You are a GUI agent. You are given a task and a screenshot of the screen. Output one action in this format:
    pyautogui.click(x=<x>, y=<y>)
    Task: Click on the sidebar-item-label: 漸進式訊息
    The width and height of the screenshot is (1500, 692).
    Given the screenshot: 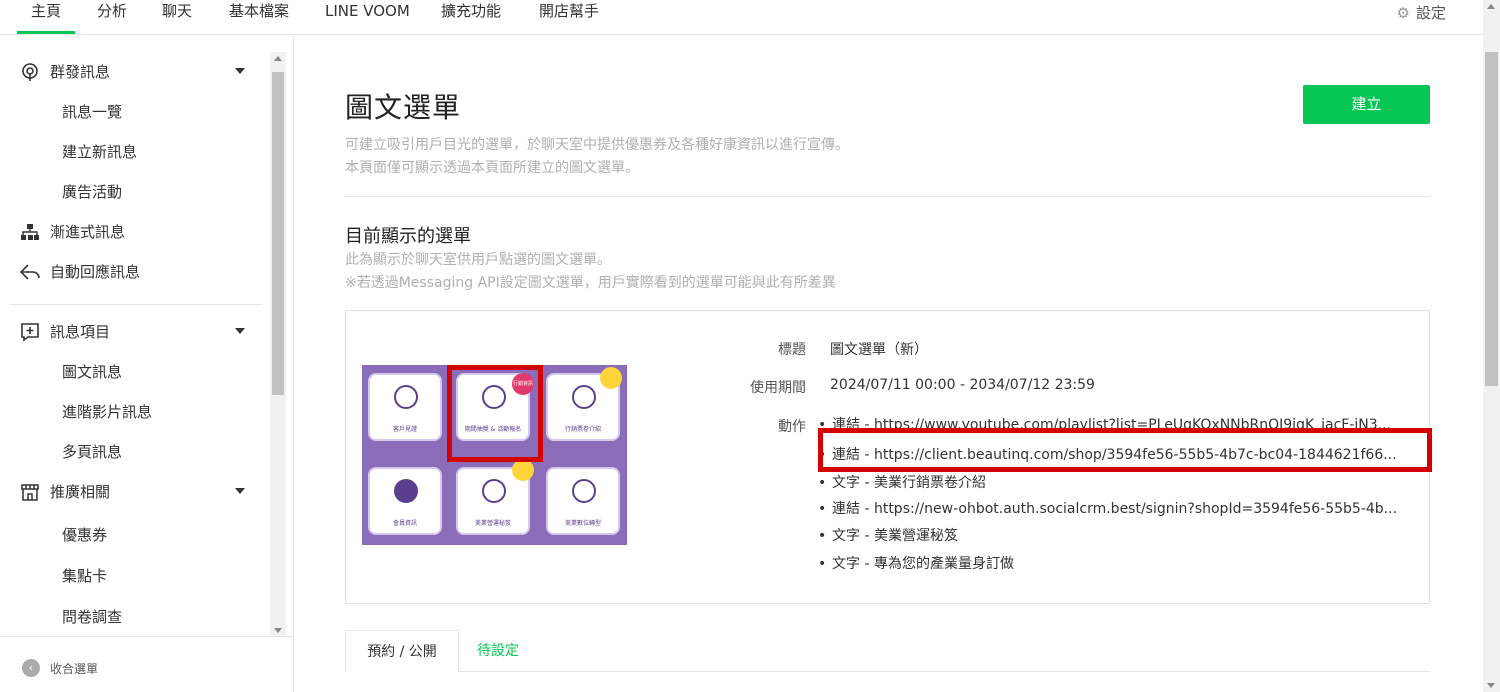 What is the action you would take?
    pyautogui.click(x=88, y=232)
    